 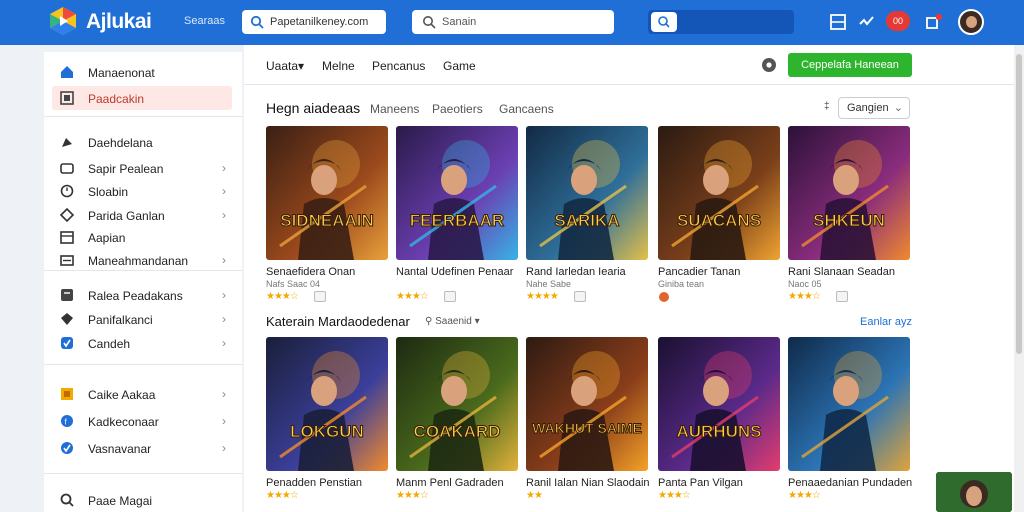 I want to click on sidebar-item-label: Ralea Peadakans, so click(x=135, y=296).